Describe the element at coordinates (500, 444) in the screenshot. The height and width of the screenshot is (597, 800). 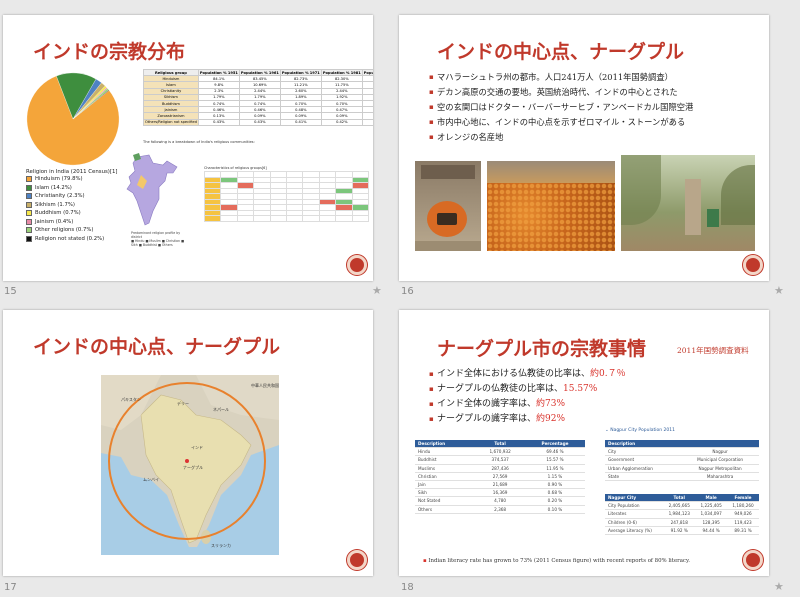
I see `table-header-row: Description Total Percentage` at that location.